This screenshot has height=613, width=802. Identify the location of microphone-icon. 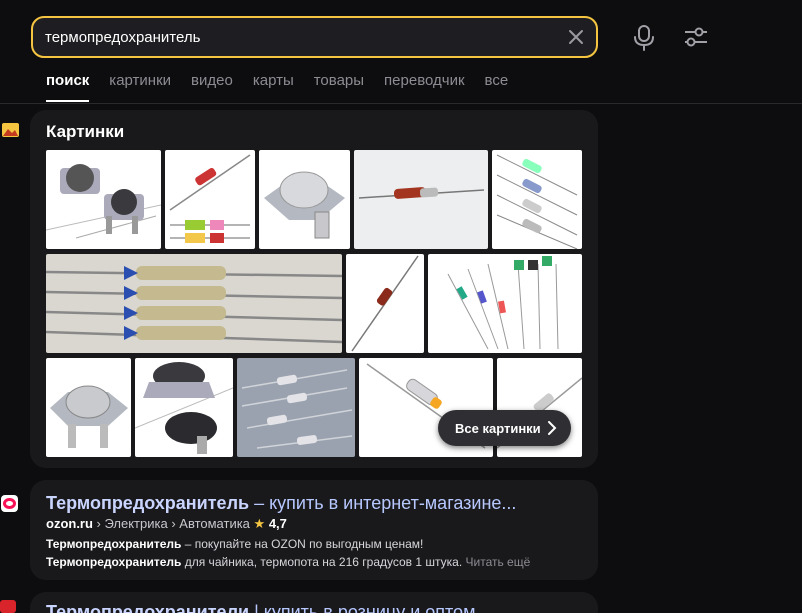
(644, 38).